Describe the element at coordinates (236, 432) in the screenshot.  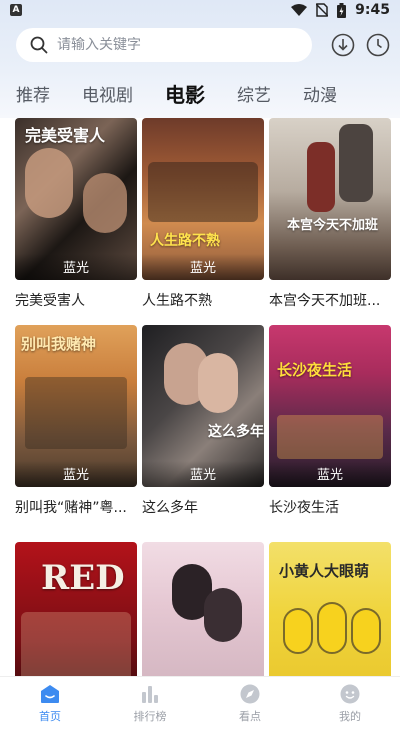
I see `poster-title-art: 这么多年` at that location.